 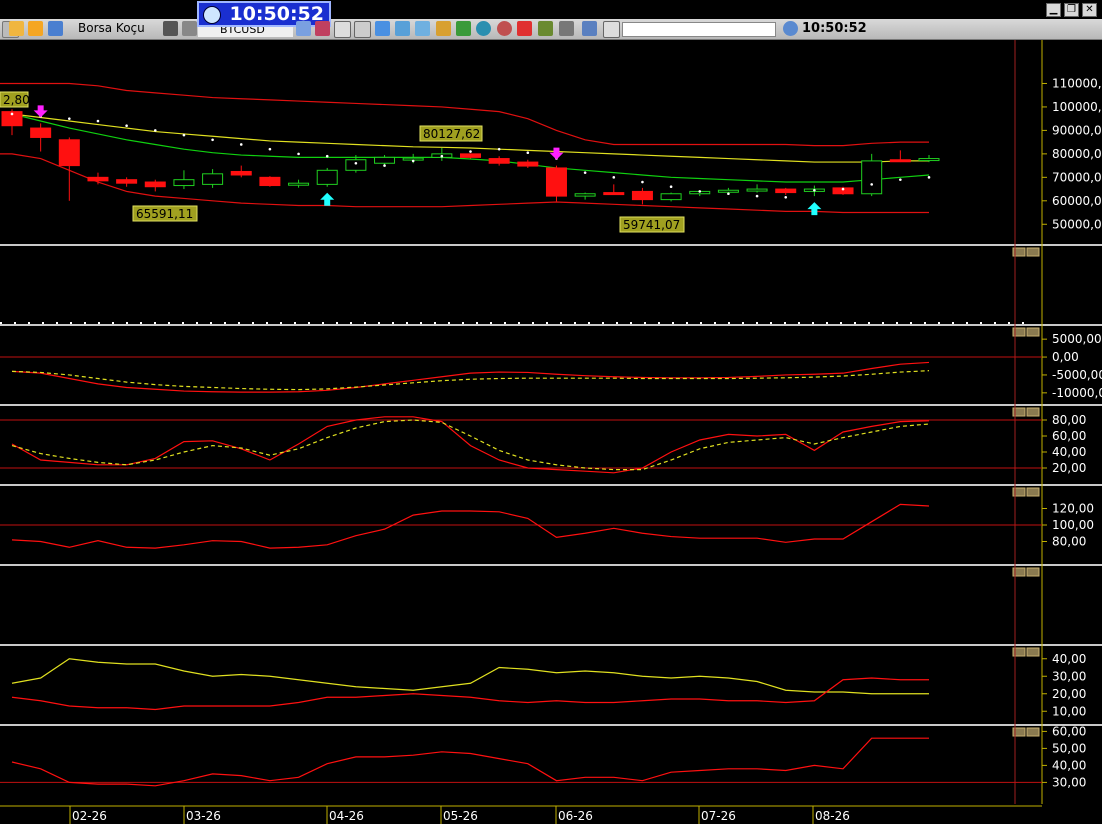 I want to click on indicator-axis-tick-label: 30,00, so click(x=1069, y=676).